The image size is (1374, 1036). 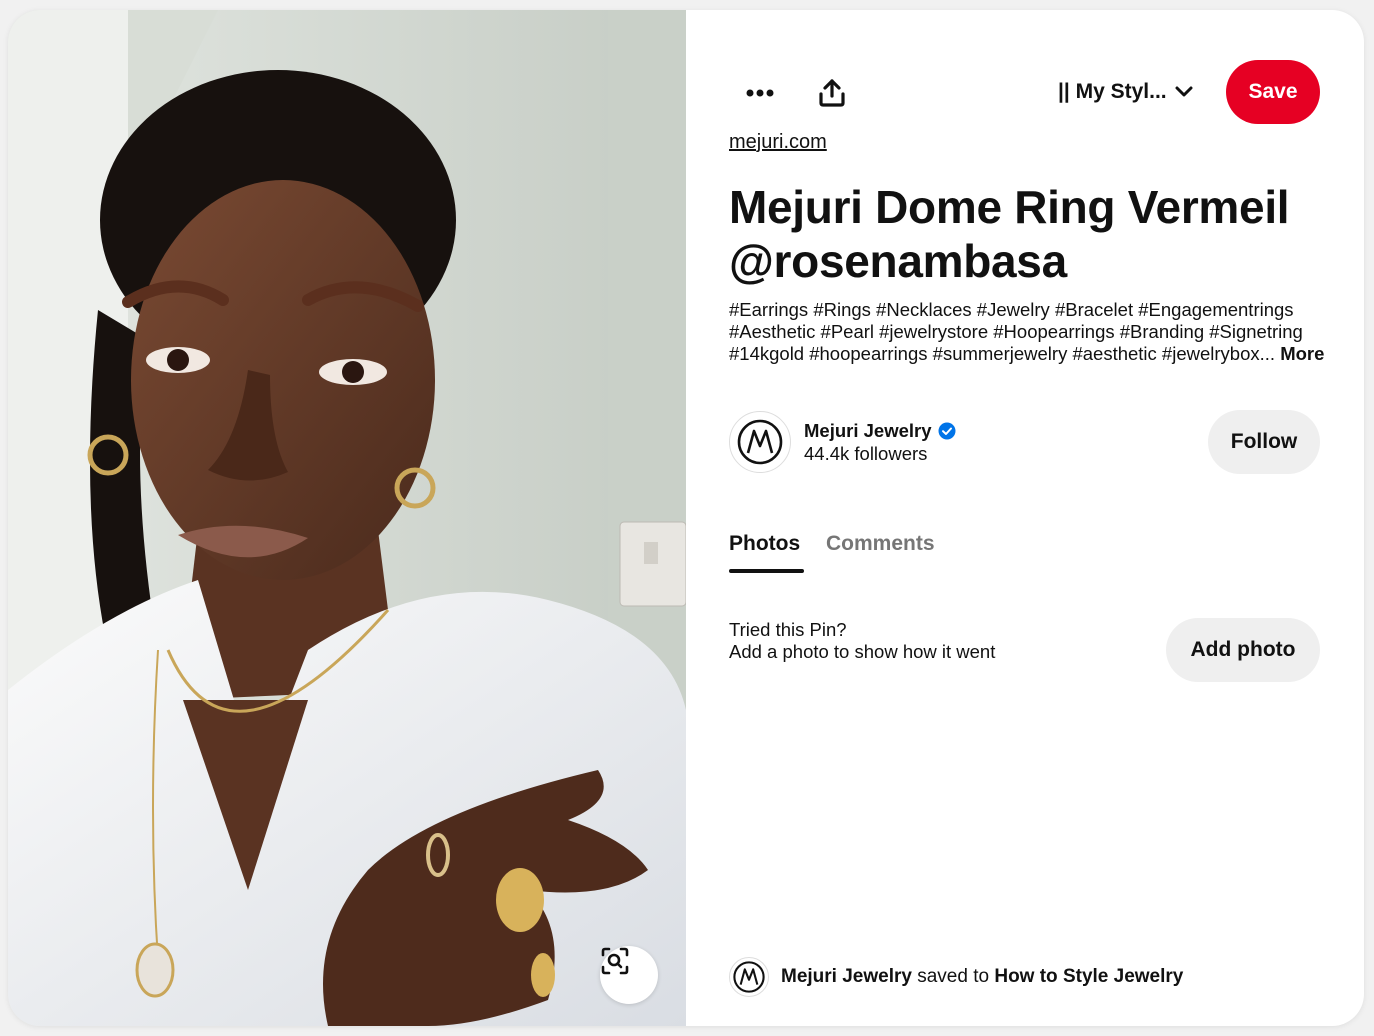 What do you see at coordinates (1088, 976) in the screenshot?
I see `saved-board-link: How to Style Jewelry` at bounding box center [1088, 976].